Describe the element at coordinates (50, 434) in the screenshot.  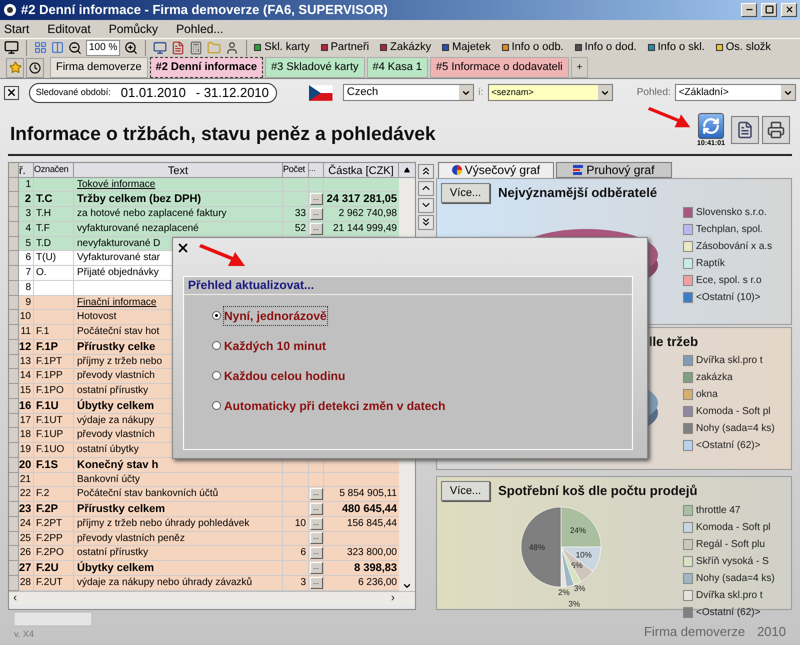
I see `code-cell: F.1UP` at that location.